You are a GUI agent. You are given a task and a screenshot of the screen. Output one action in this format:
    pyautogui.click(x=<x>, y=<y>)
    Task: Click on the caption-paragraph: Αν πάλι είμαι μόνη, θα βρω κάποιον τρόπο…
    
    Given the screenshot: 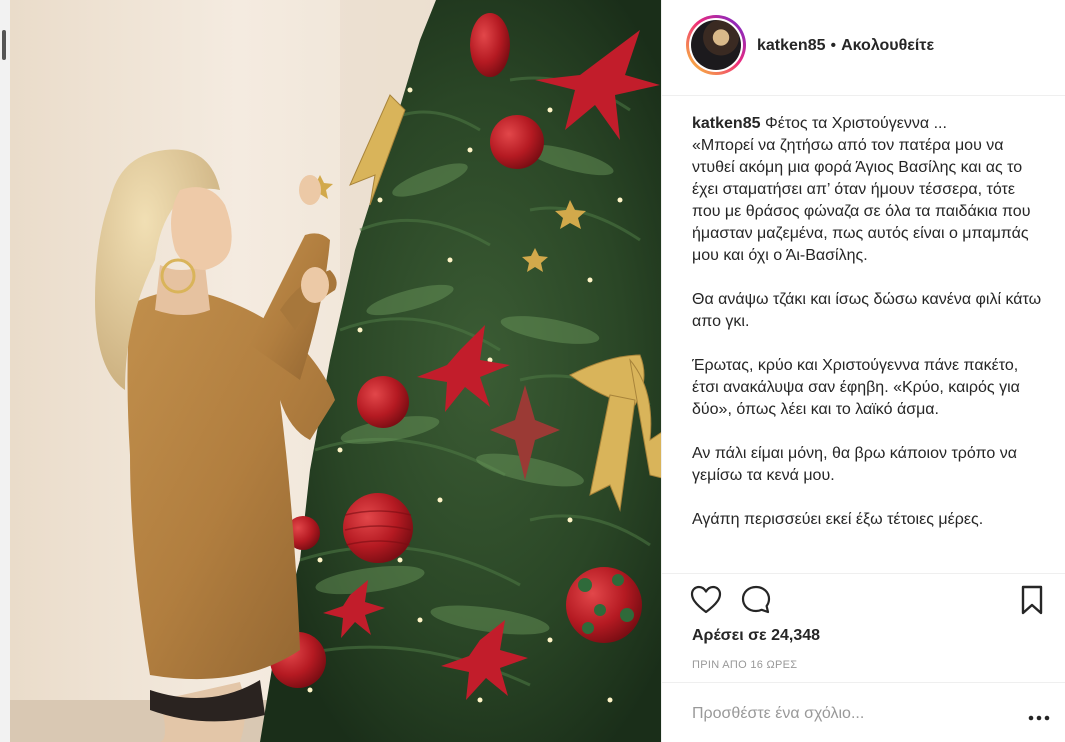 What is the action you would take?
    pyautogui.click(x=854, y=464)
    